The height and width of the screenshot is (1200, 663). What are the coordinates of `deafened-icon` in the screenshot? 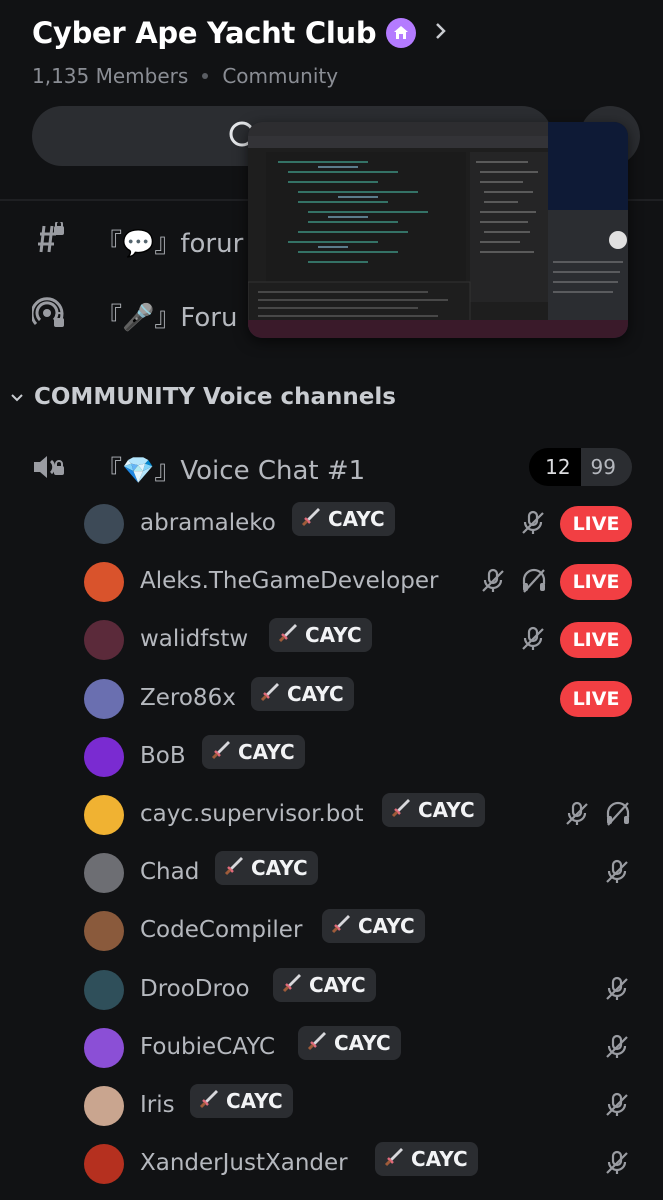 It's located at (617, 814).